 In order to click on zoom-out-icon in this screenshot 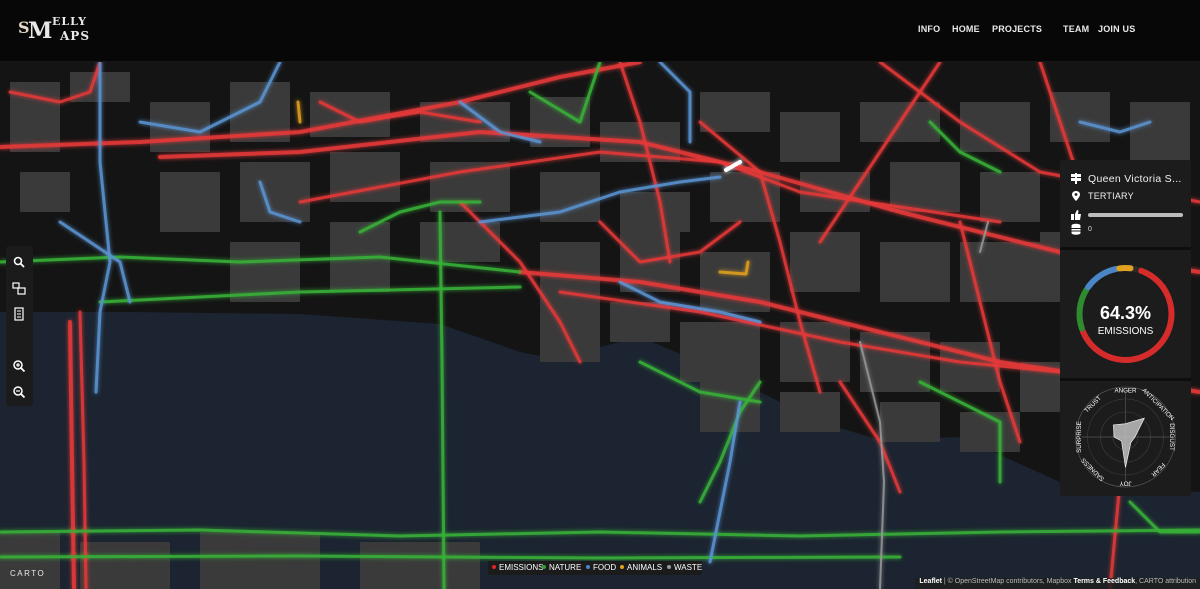, I will do `click(19, 392)`.